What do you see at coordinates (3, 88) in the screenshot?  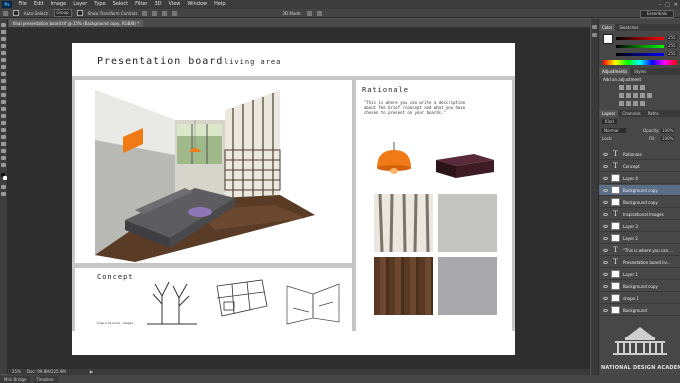 I see `history-brush-tool-icon` at bounding box center [3, 88].